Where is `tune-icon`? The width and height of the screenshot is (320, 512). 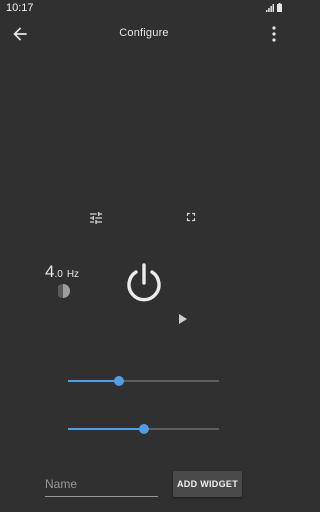
tune-icon is located at coordinates (96, 218).